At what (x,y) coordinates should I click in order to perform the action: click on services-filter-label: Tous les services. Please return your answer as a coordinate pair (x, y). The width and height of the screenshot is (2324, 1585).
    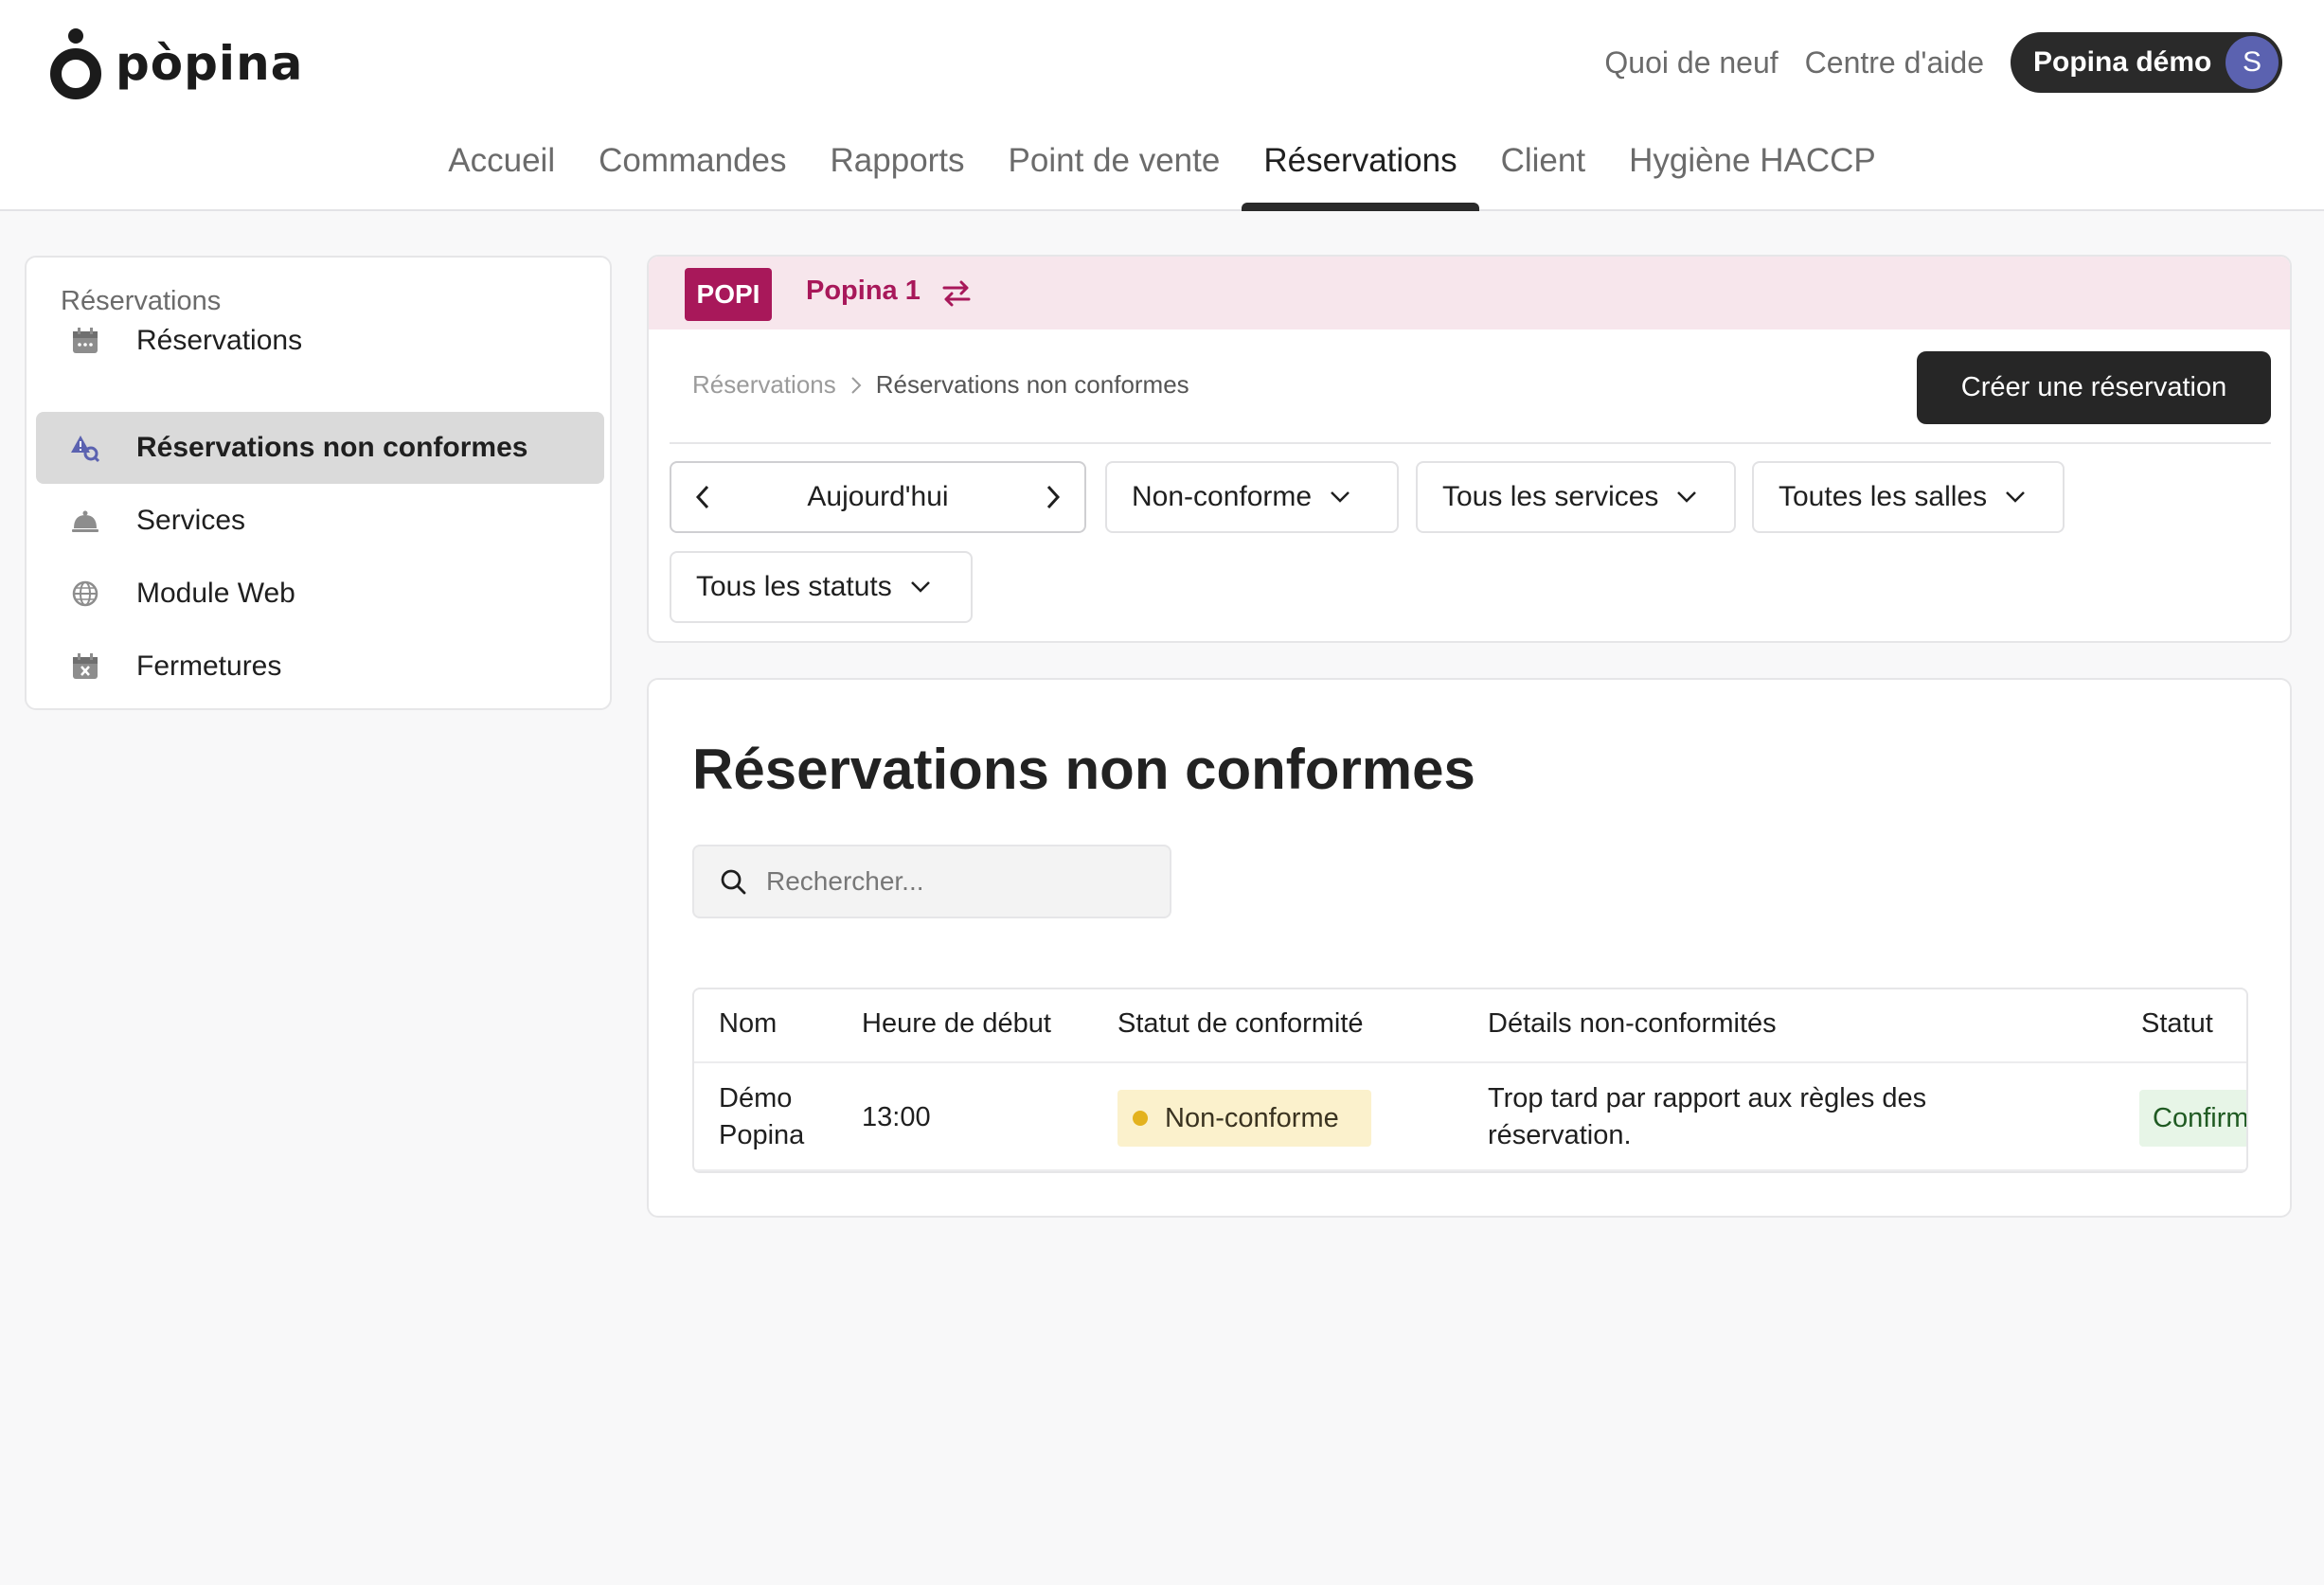
    Looking at the image, I should click on (1551, 496).